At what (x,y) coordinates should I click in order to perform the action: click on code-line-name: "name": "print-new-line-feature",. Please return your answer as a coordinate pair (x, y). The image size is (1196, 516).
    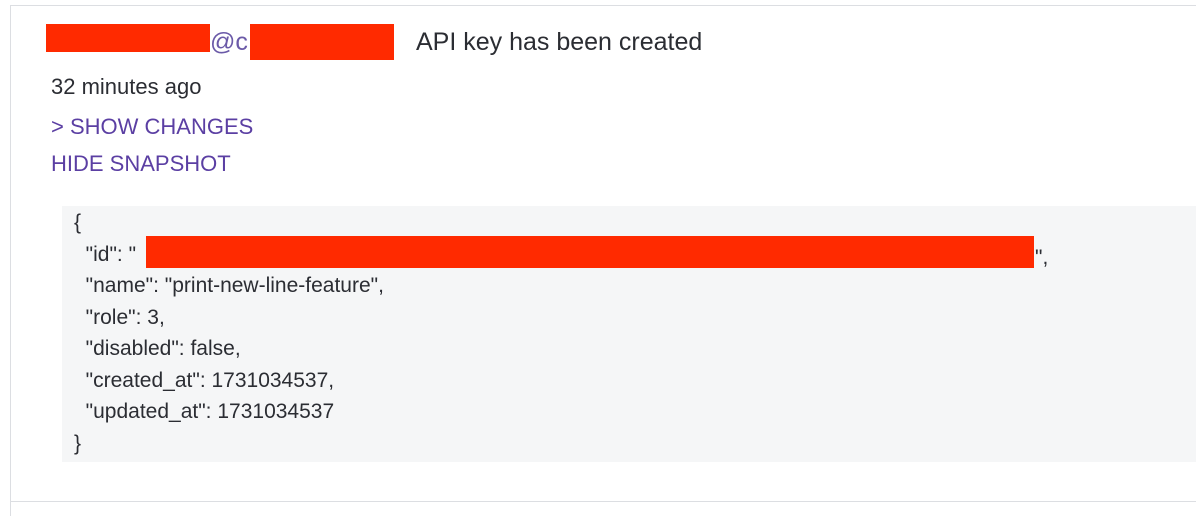
    Looking at the image, I should click on (229, 285).